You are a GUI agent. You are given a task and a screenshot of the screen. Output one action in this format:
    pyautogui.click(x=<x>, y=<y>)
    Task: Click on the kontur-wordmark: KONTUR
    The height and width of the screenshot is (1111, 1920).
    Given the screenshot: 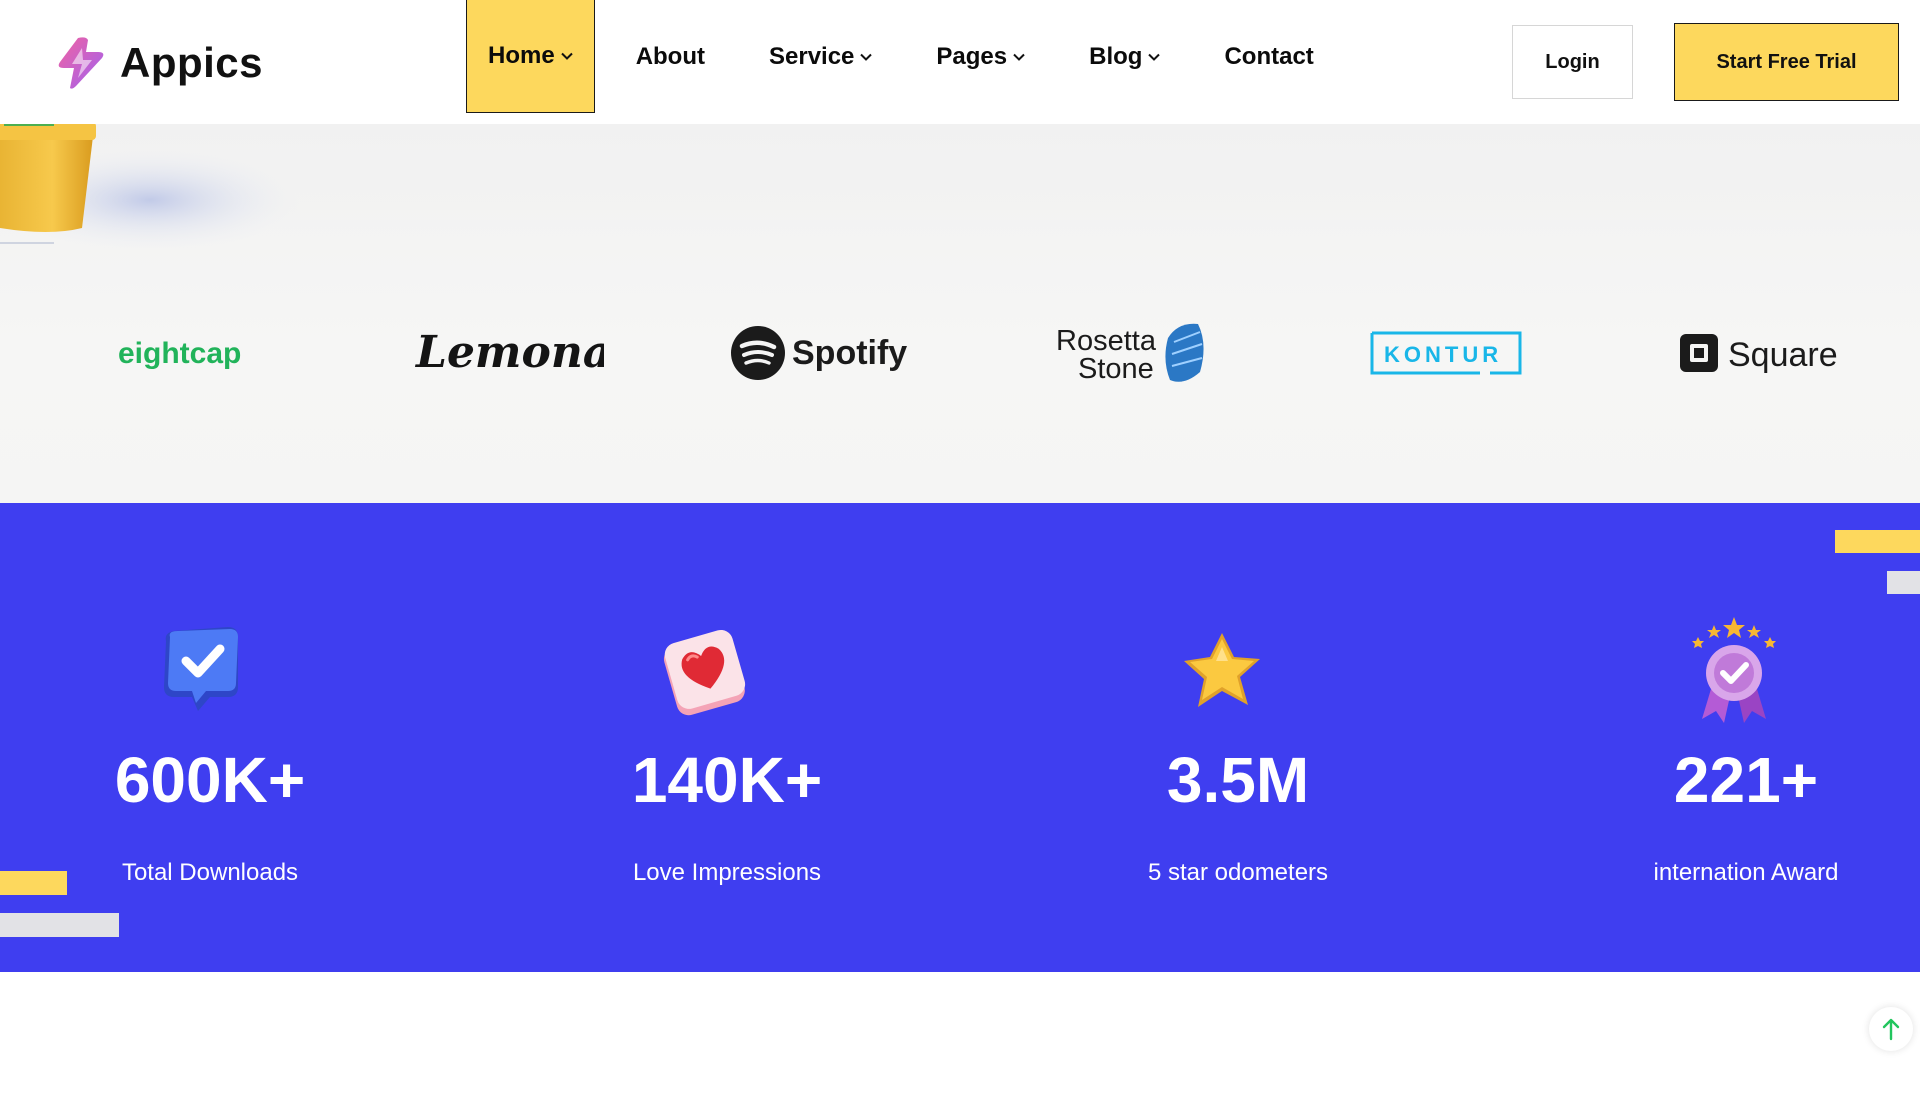 What is the action you would take?
    pyautogui.click(x=1443, y=354)
    